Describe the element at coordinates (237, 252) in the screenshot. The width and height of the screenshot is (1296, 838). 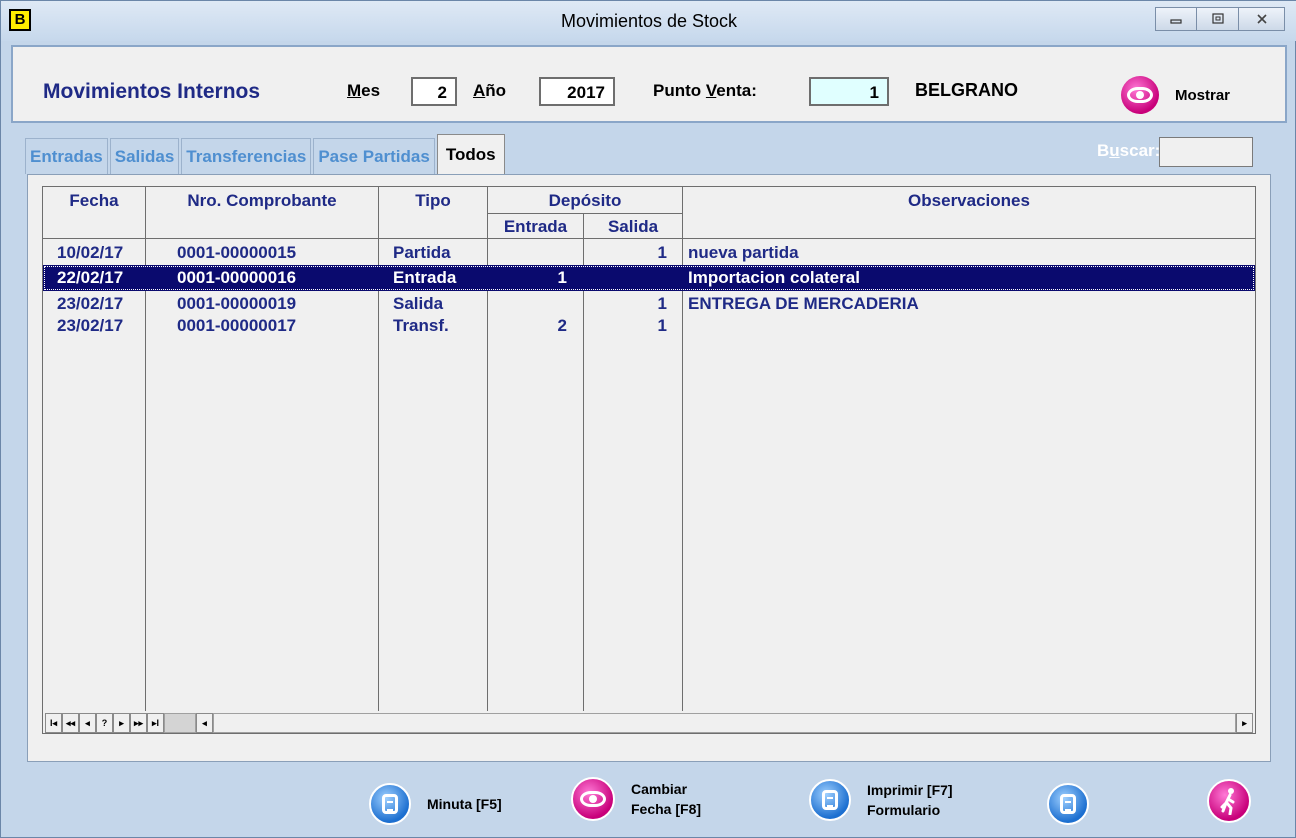
I see `cell-comprobante: 0001-00000015` at that location.